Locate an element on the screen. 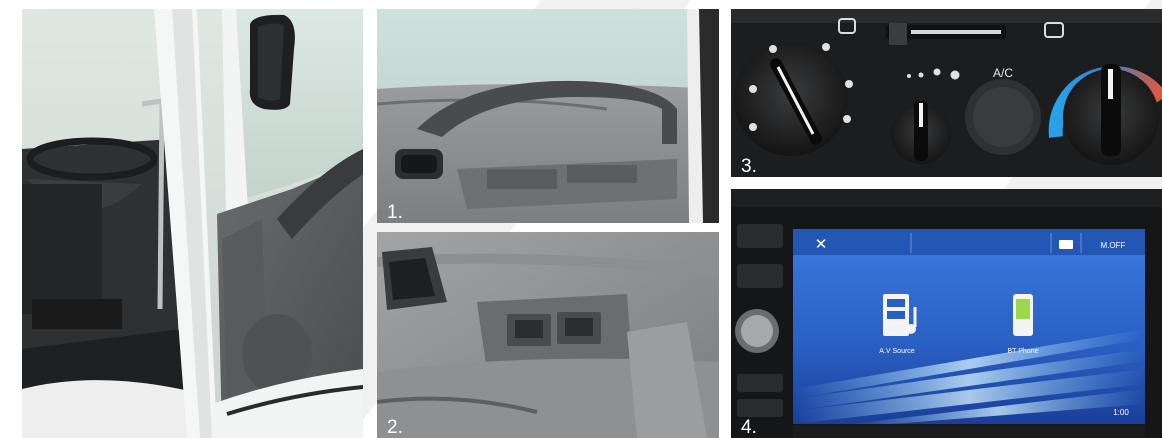  ac-button-label: A/C is located at coordinates (1003, 73).